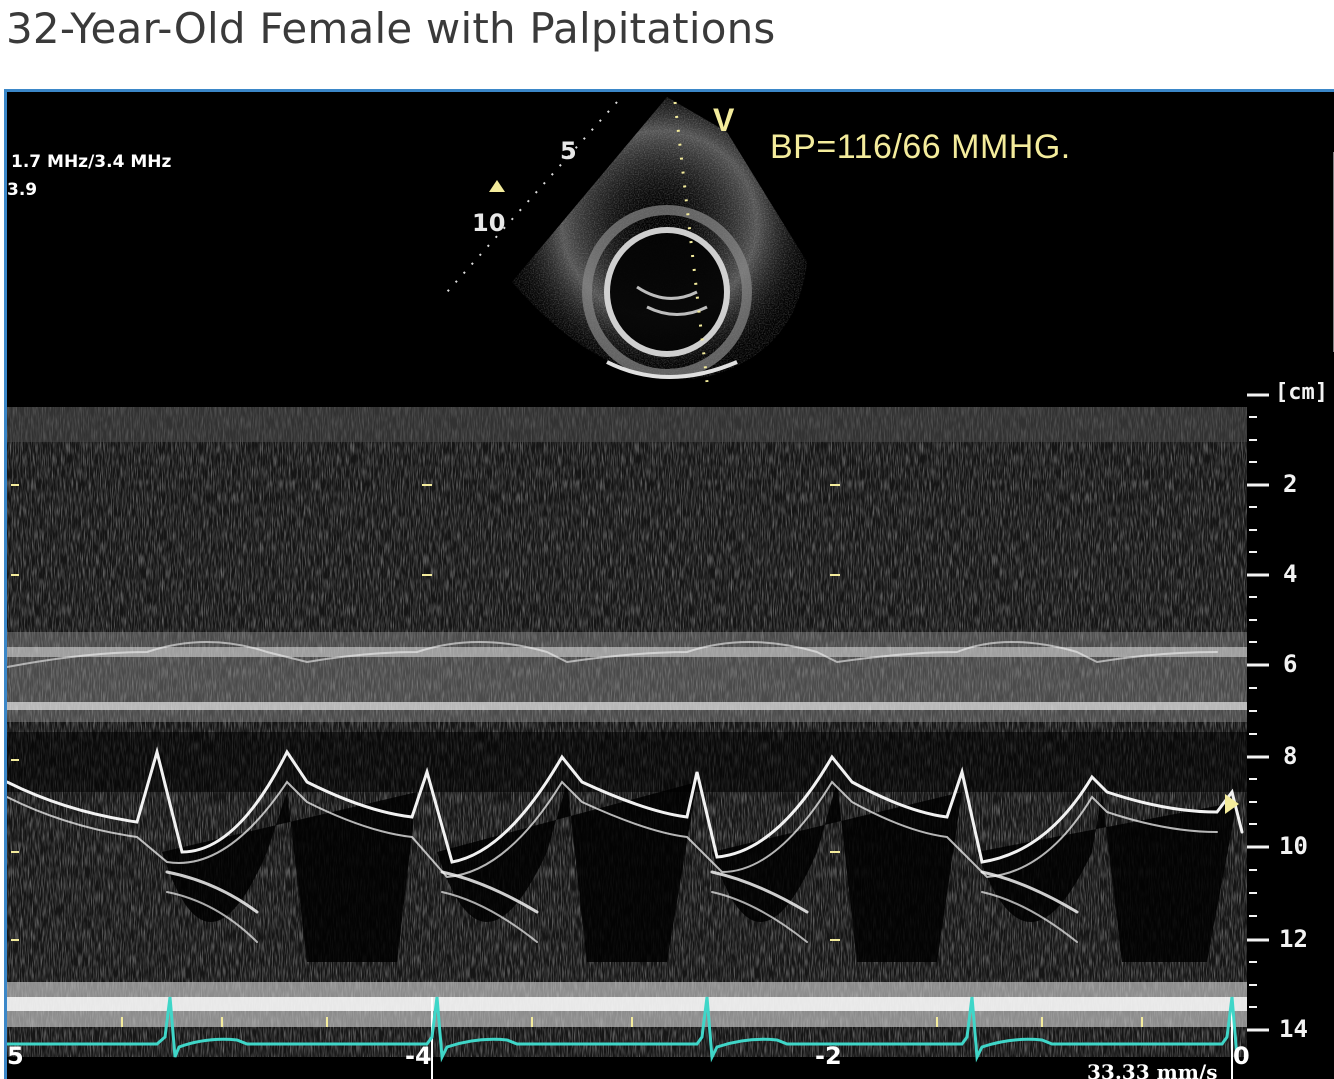 The height and width of the screenshot is (1079, 1334). What do you see at coordinates (1301, 392) in the screenshot?
I see `depth-unit-label: [cm]` at bounding box center [1301, 392].